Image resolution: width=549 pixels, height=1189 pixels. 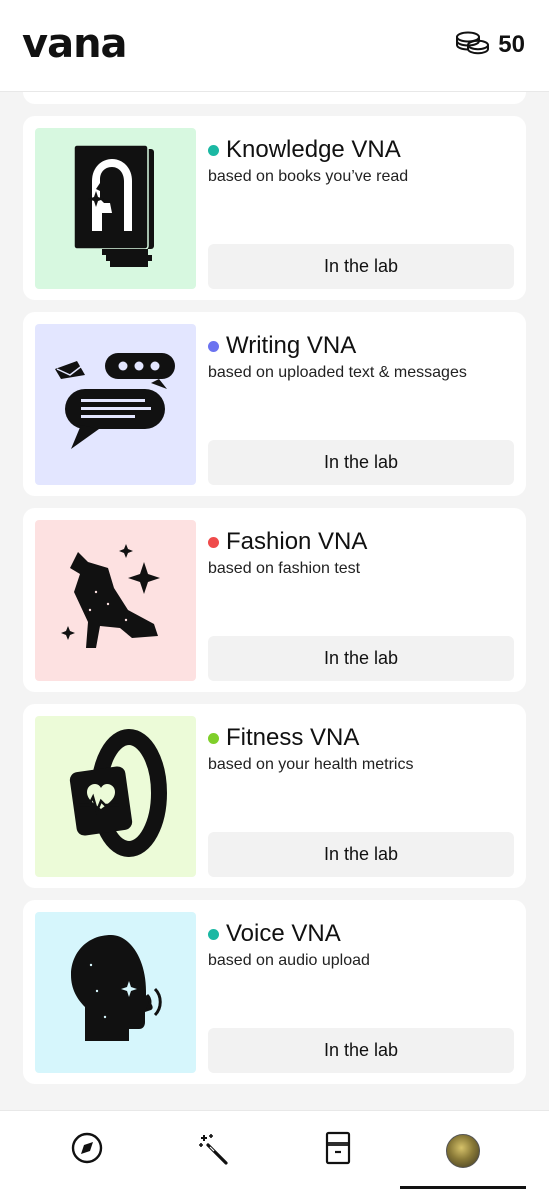 I want to click on nav-profile, so click(x=462, y=1150).